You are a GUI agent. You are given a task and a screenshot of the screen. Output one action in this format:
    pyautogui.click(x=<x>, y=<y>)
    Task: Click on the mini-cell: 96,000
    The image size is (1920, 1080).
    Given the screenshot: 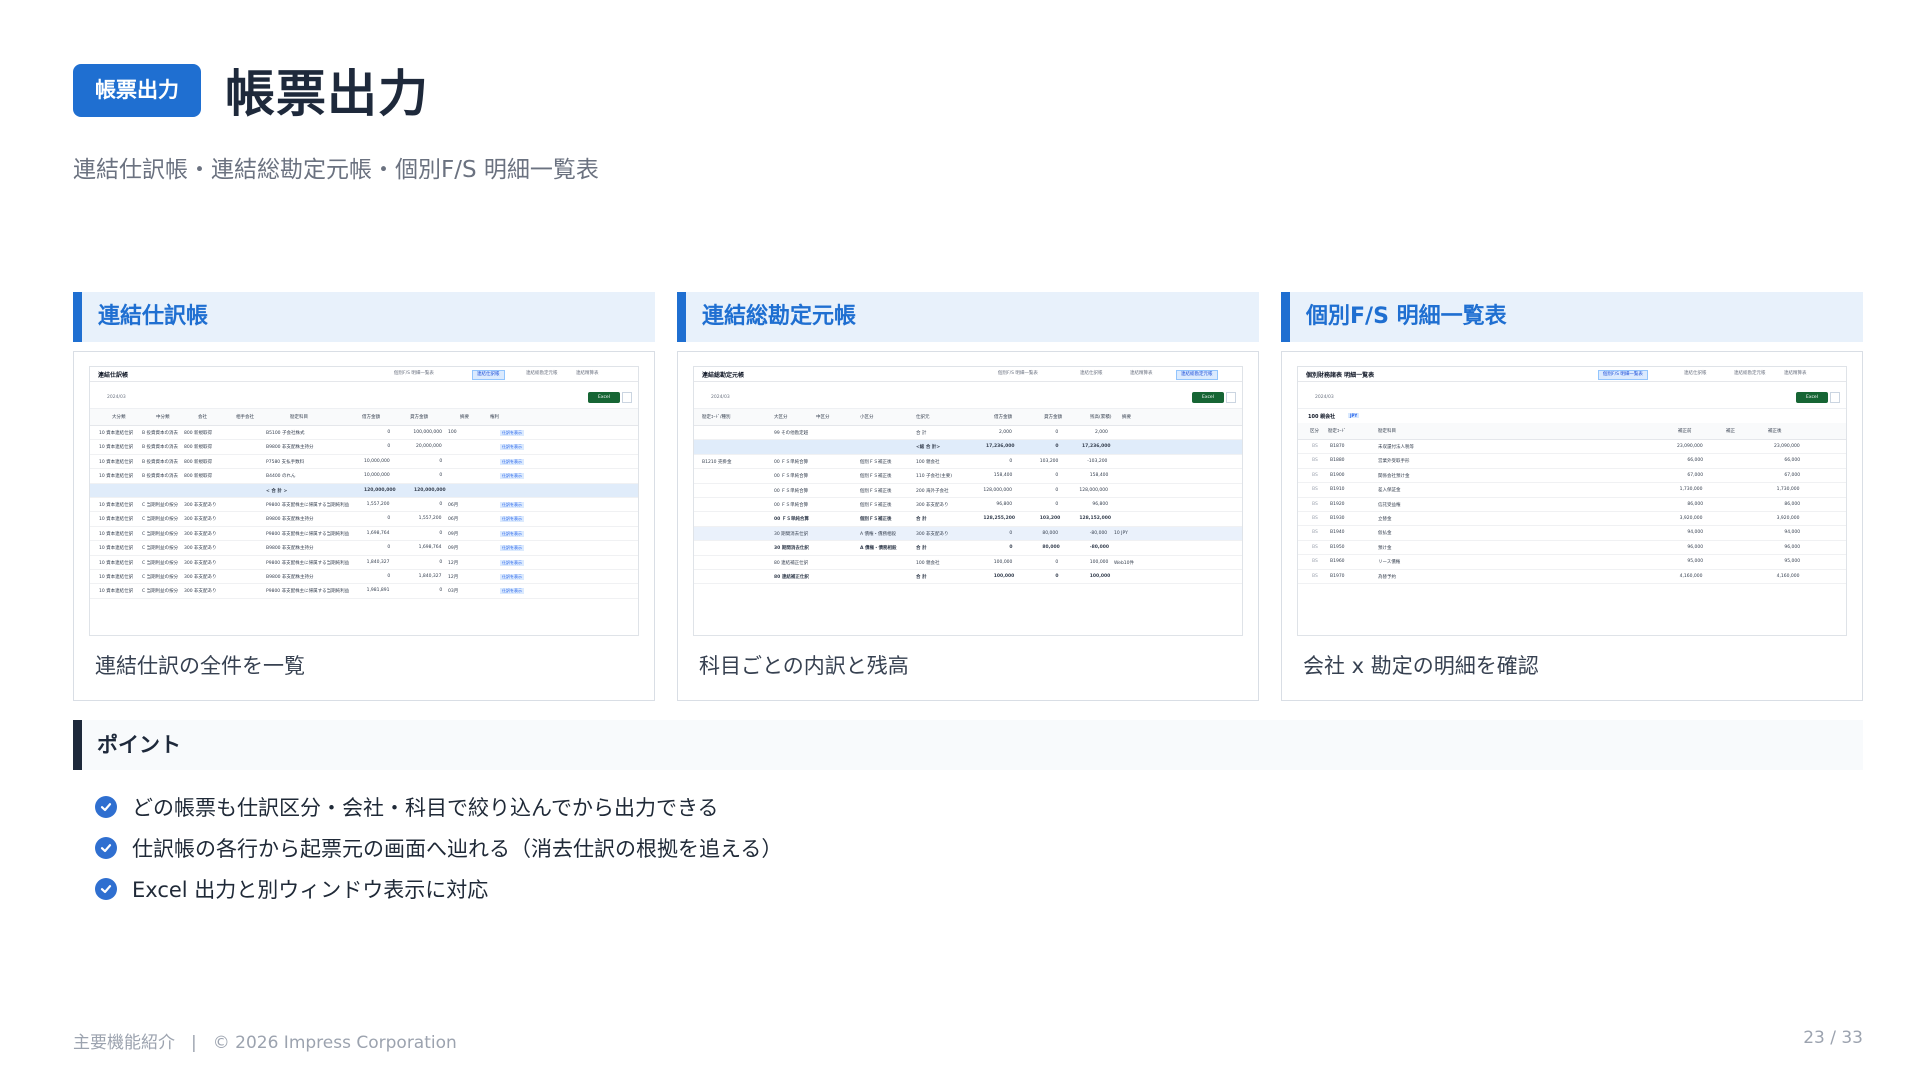 What is the action you would take?
    pyautogui.click(x=1695, y=547)
    